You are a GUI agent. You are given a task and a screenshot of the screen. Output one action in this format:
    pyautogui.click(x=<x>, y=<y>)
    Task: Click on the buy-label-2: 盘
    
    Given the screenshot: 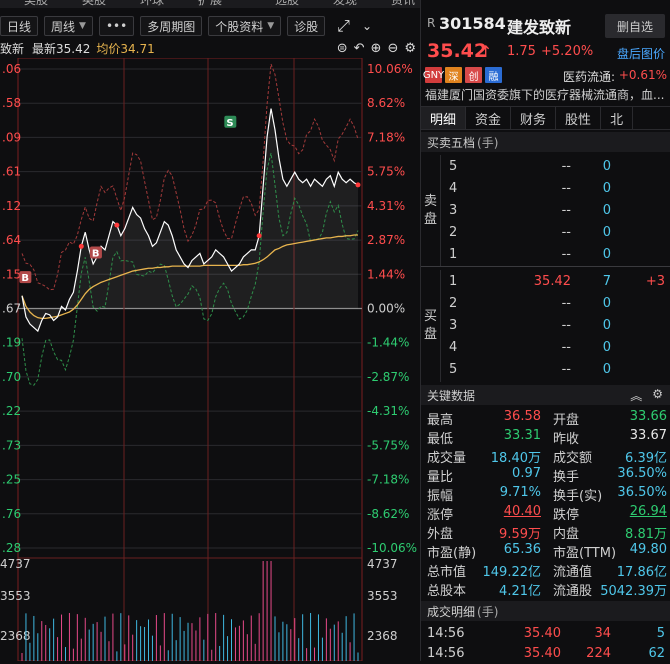 What is the action you would take?
    pyautogui.click(x=430, y=334)
    